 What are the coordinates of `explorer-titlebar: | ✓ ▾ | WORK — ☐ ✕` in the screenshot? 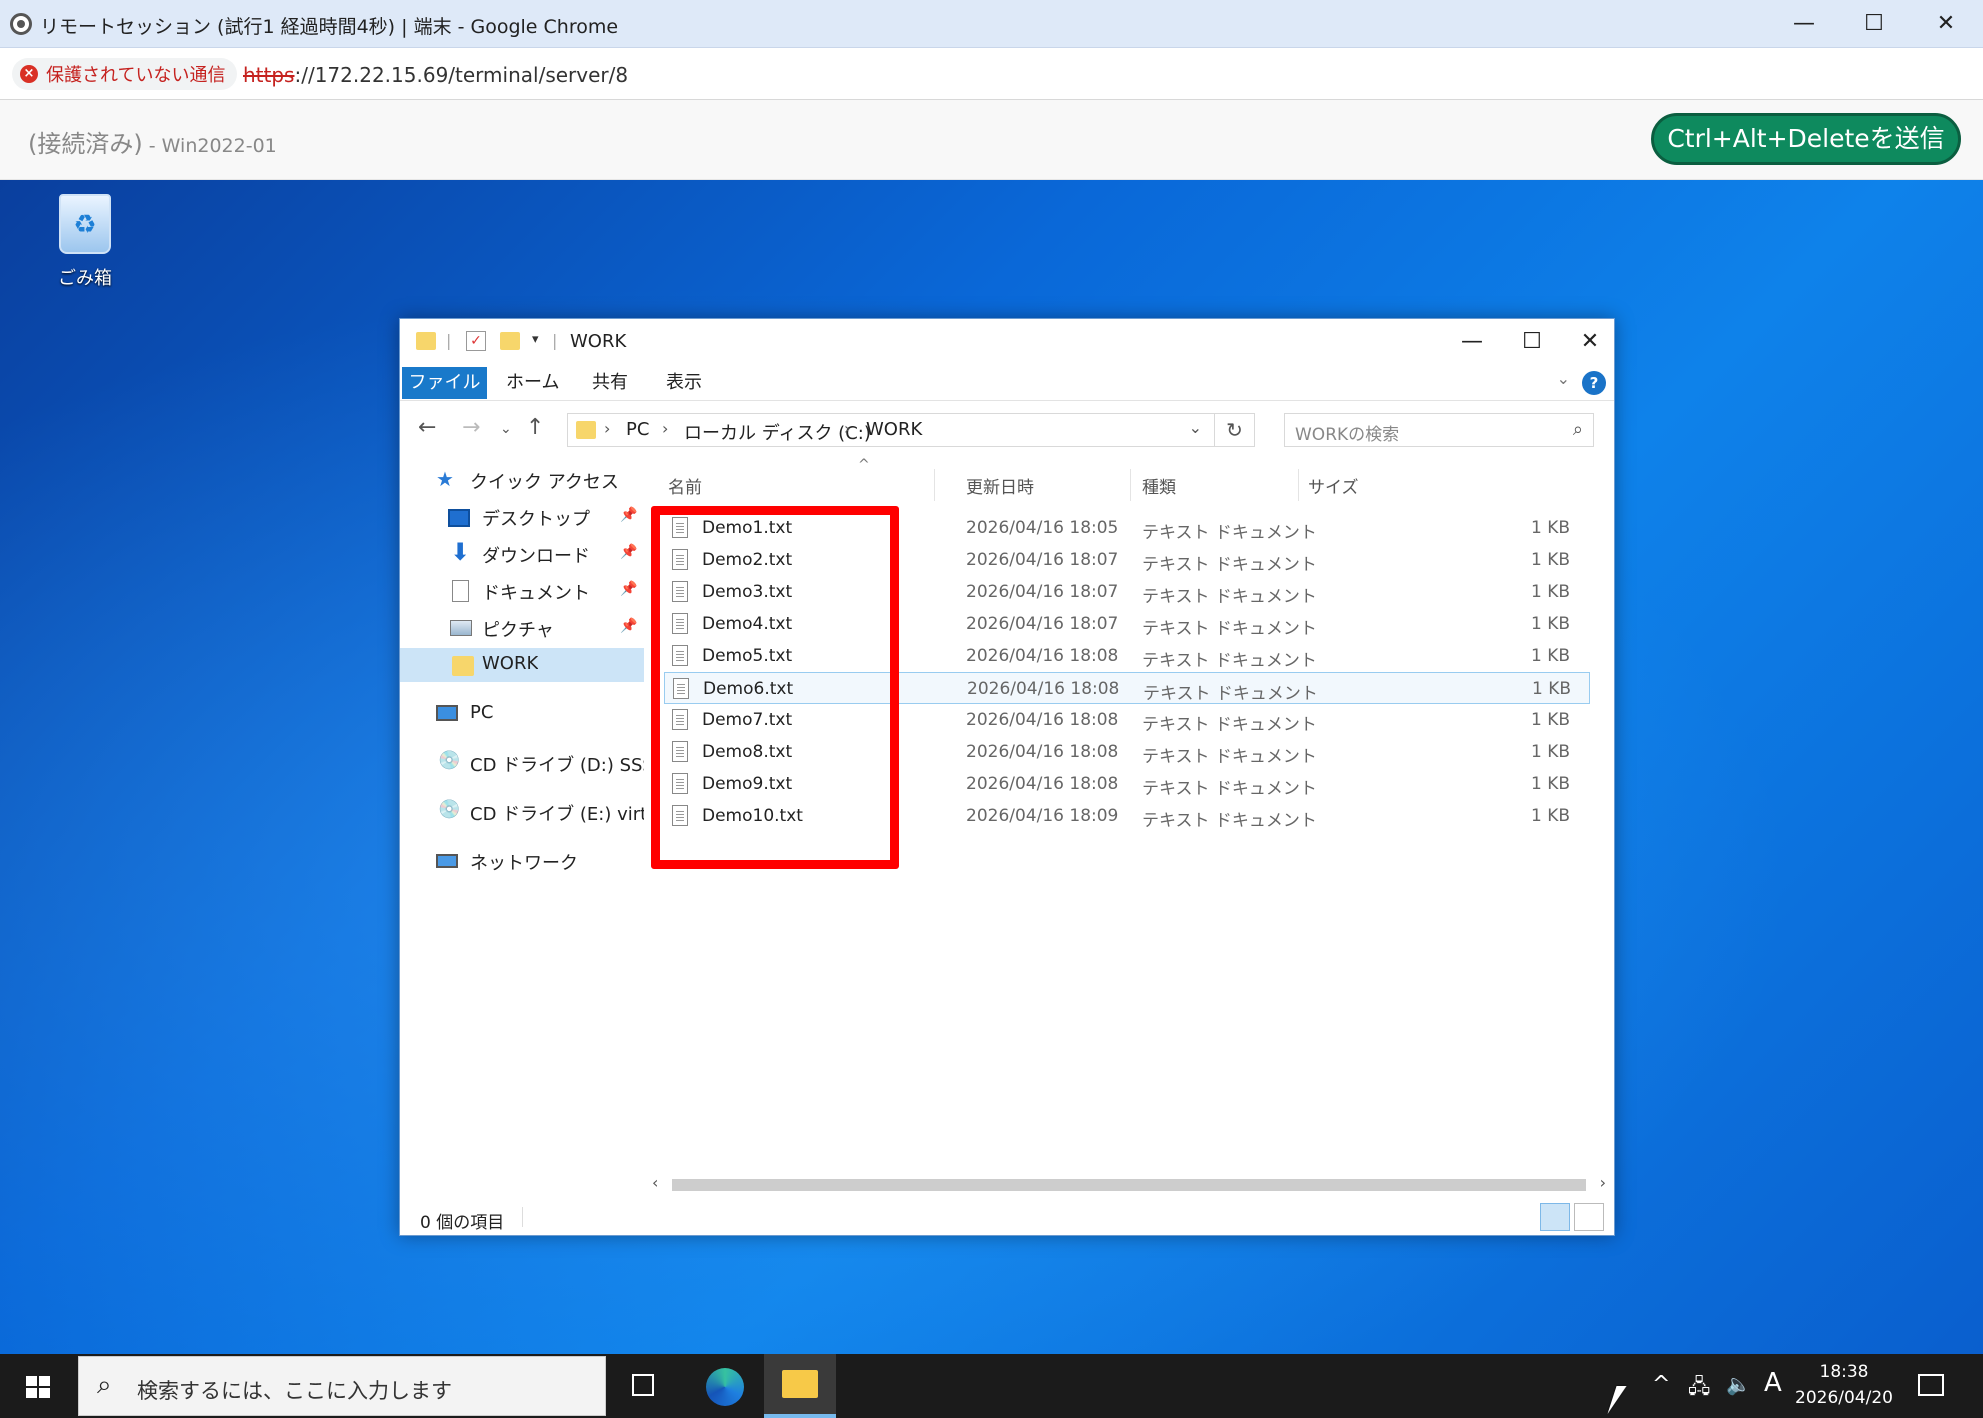 It's located at (1007, 342).